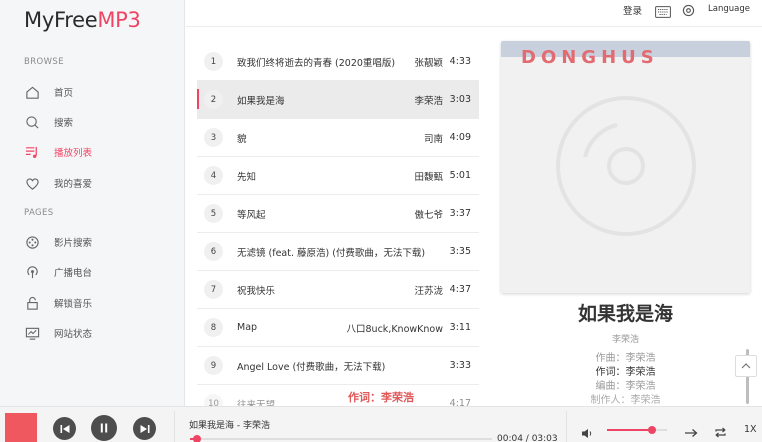 The image size is (762, 442). What do you see at coordinates (99, 122) in the screenshot?
I see `sidebar-item-search: 搜索` at bounding box center [99, 122].